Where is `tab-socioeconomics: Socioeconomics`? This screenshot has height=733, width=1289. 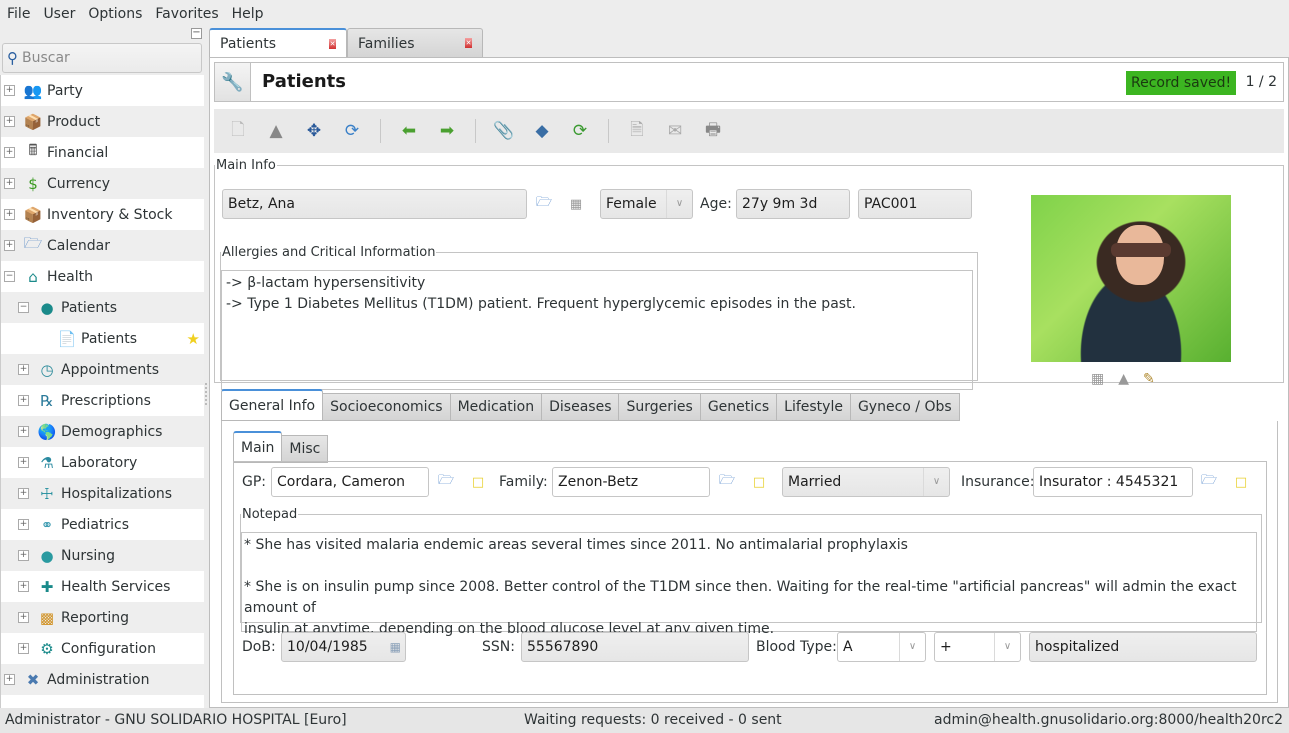 tab-socioeconomics: Socioeconomics is located at coordinates (387, 407).